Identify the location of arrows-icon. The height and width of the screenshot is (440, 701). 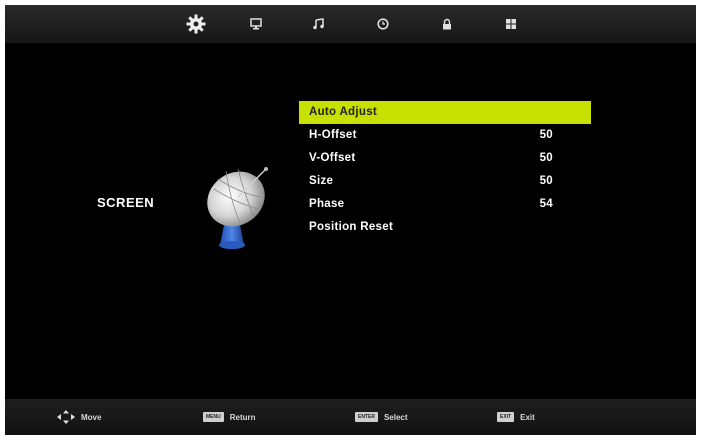
(66, 417).